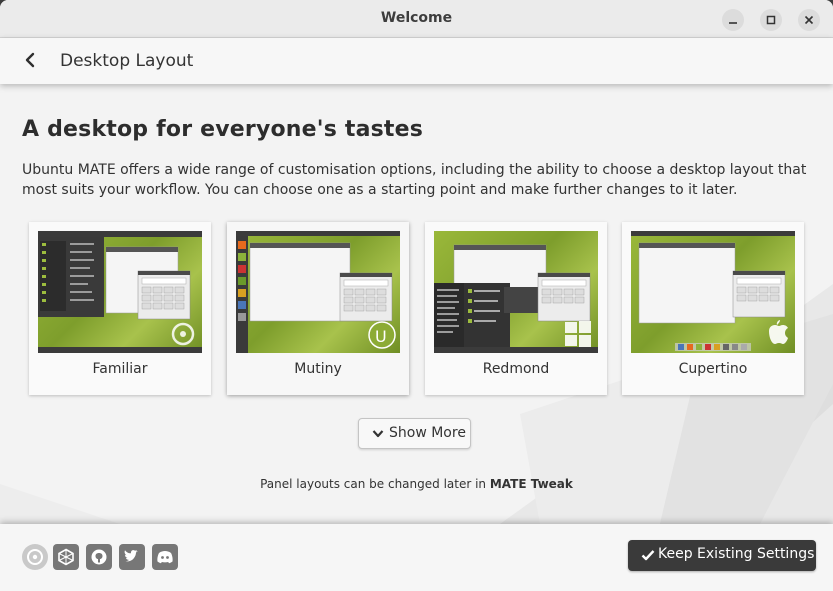 The width and height of the screenshot is (833, 591). What do you see at coordinates (648, 555) in the screenshot?
I see `checkmark-icon` at bounding box center [648, 555].